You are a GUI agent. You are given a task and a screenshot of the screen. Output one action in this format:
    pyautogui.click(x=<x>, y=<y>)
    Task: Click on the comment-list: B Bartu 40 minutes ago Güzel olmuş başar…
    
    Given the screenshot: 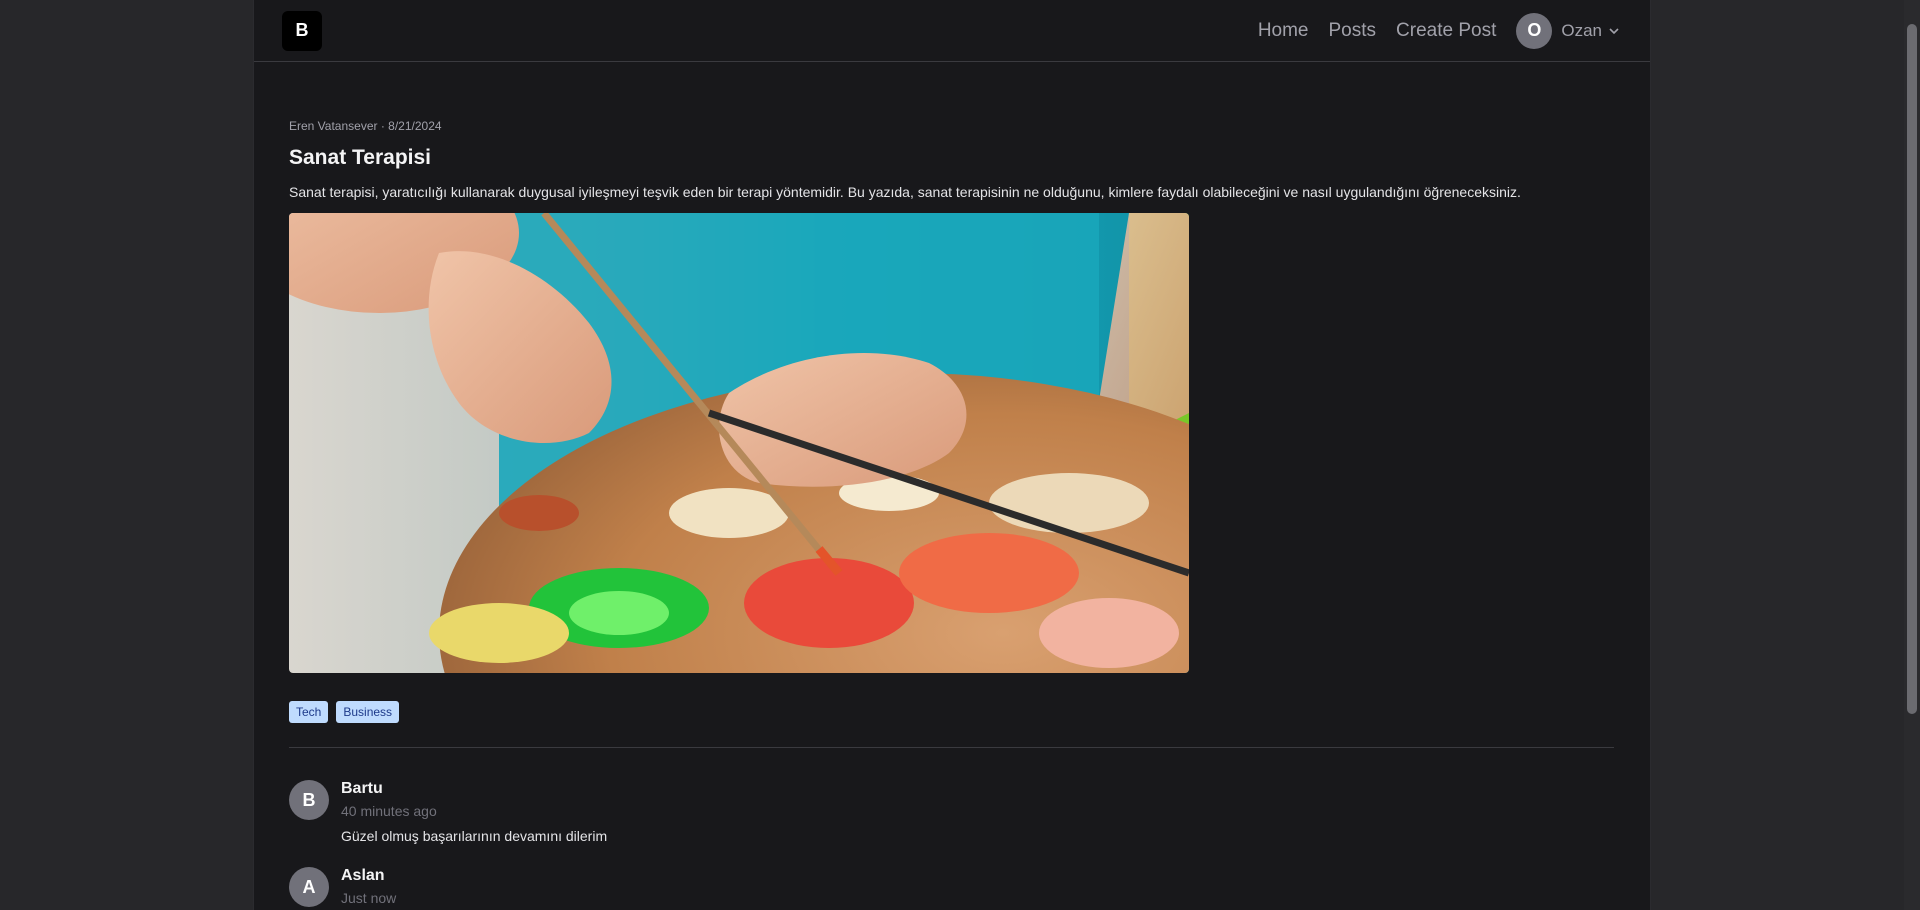 What is the action you would take?
    pyautogui.click(x=951, y=845)
    